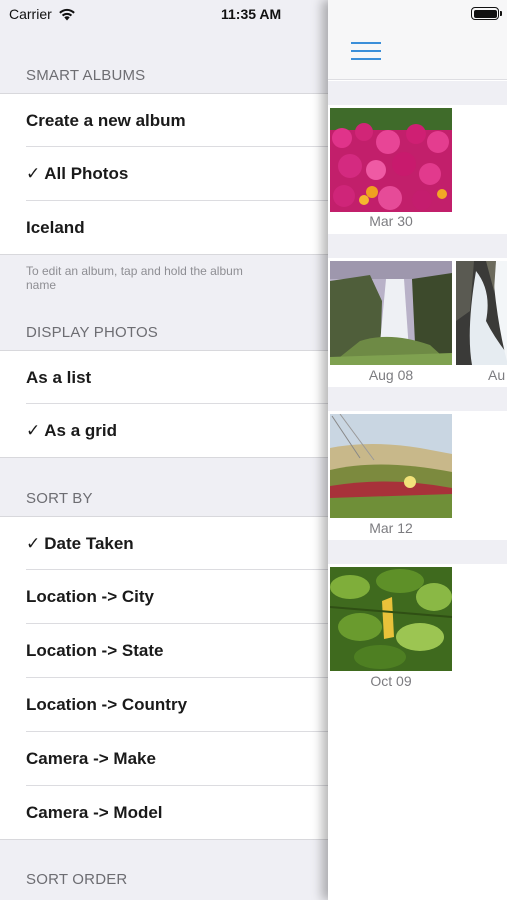 The height and width of the screenshot is (900, 507). What do you see at coordinates (30, 14) in the screenshot?
I see `carrier-label: Carrier` at bounding box center [30, 14].